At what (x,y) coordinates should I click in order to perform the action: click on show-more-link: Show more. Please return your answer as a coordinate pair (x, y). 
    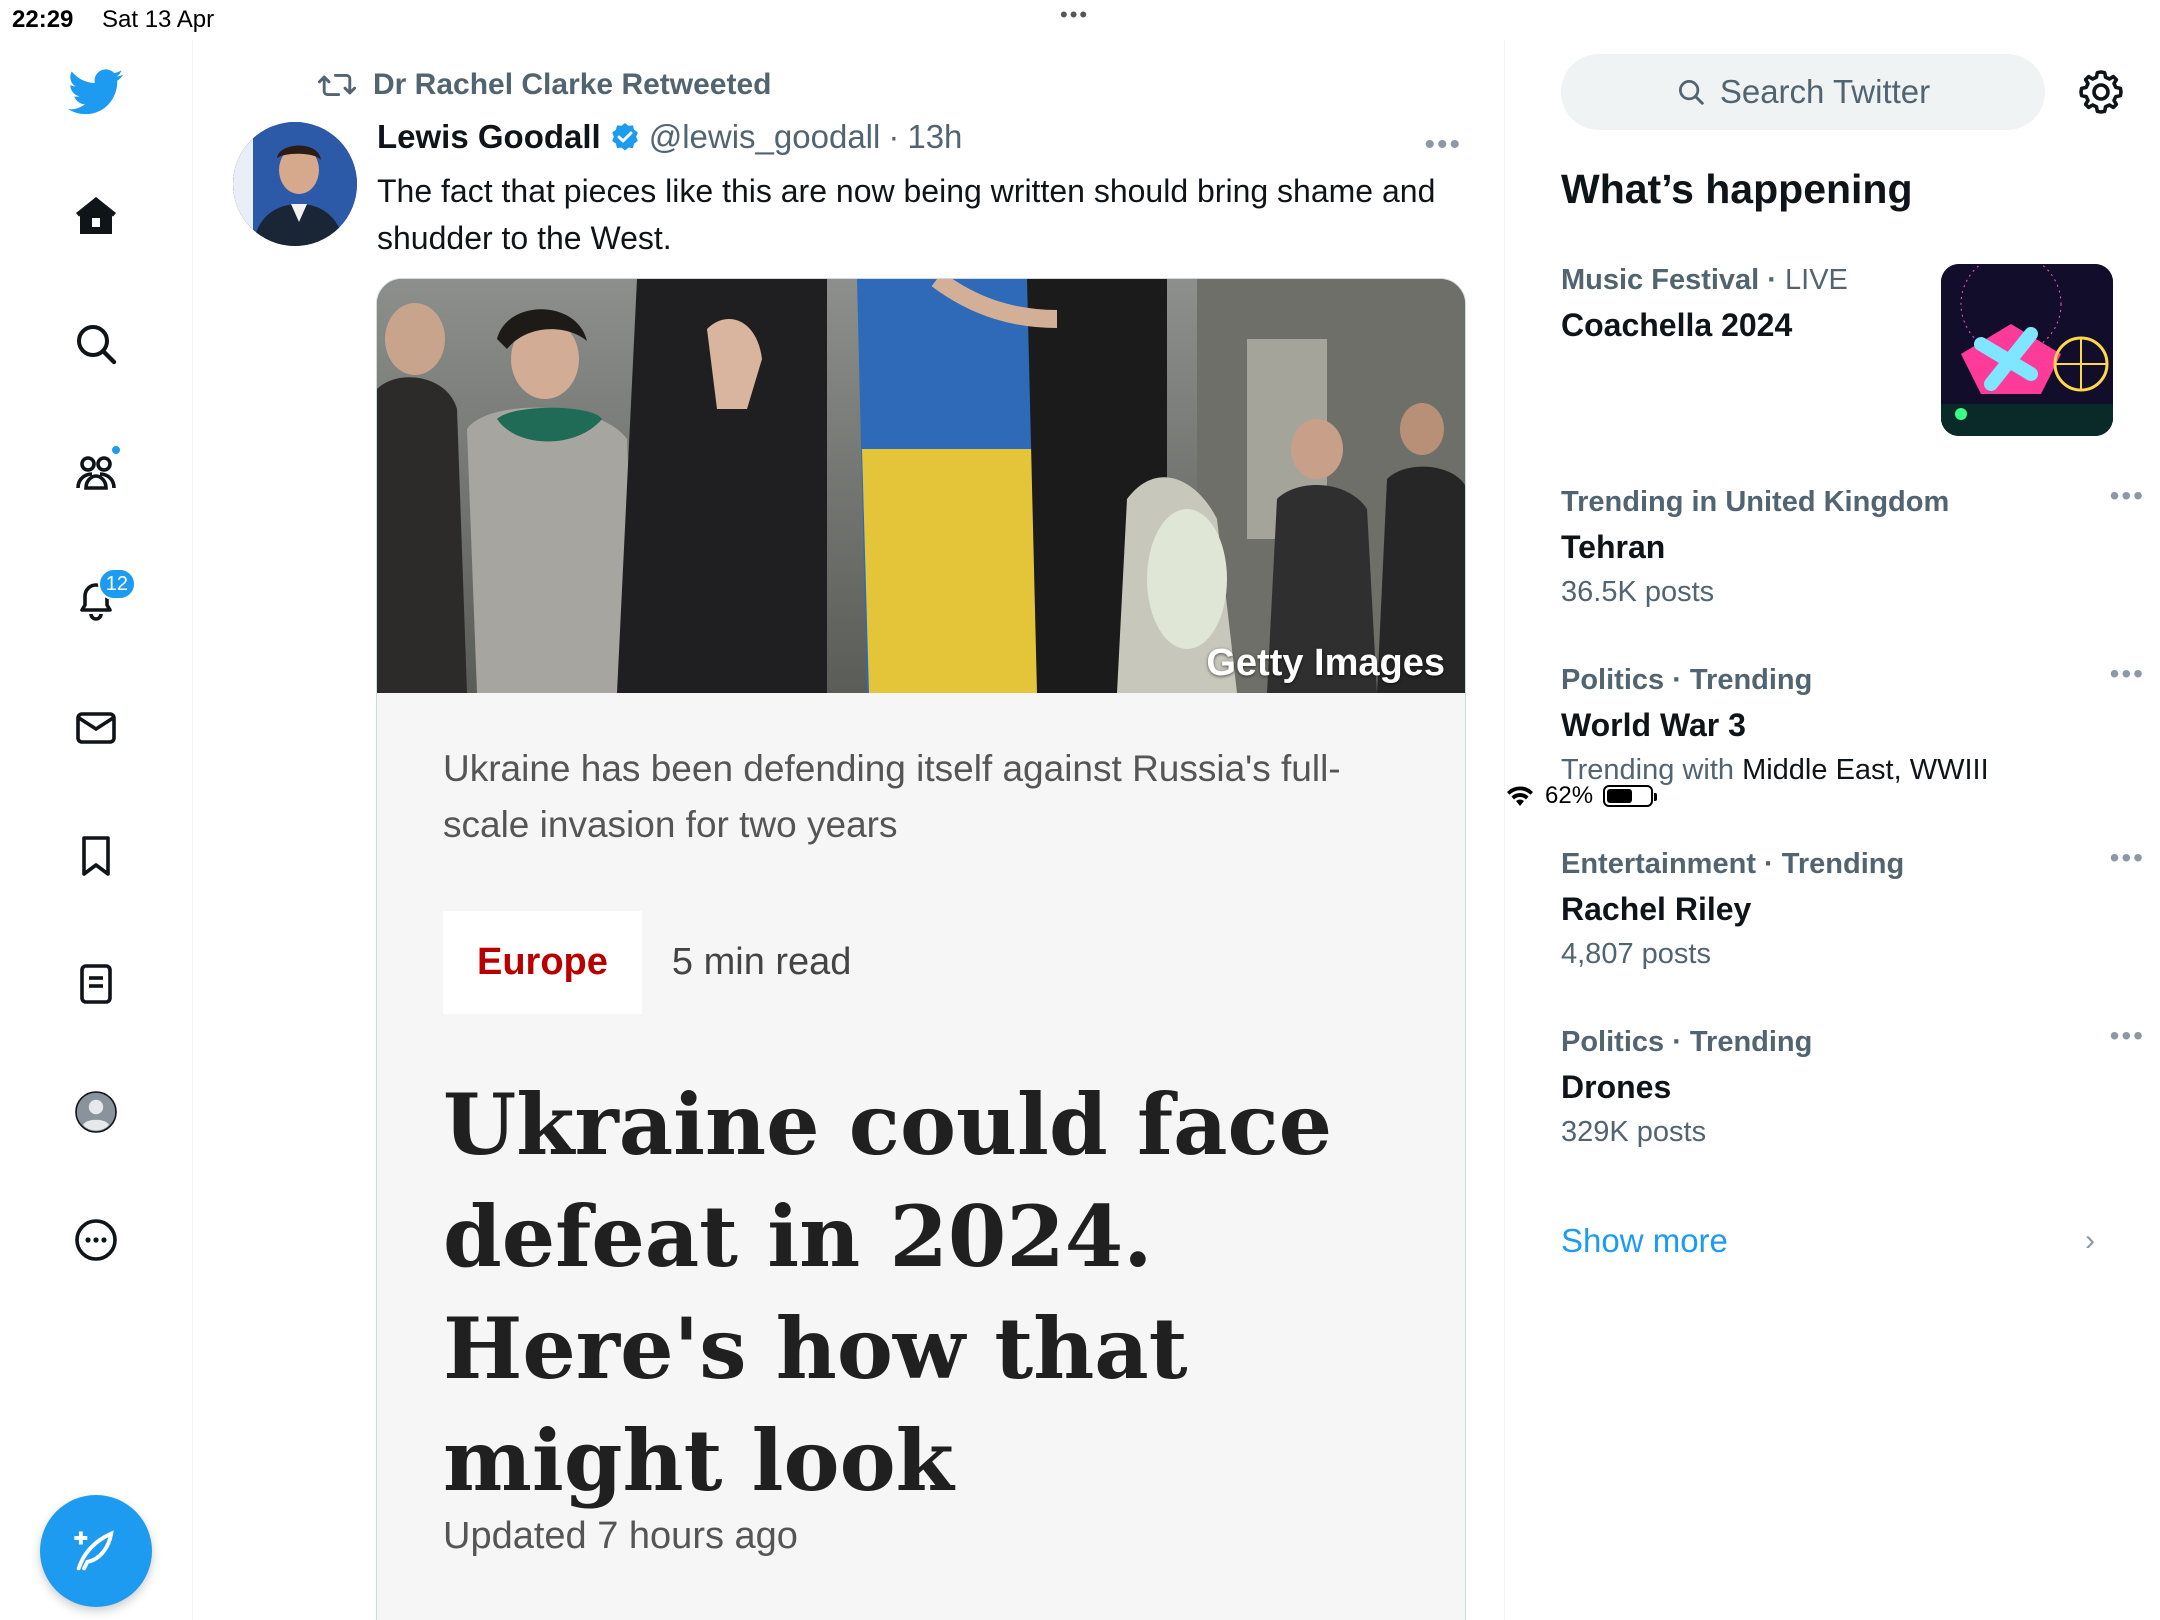
    Looking at the image, I should click on (1644, 1241).